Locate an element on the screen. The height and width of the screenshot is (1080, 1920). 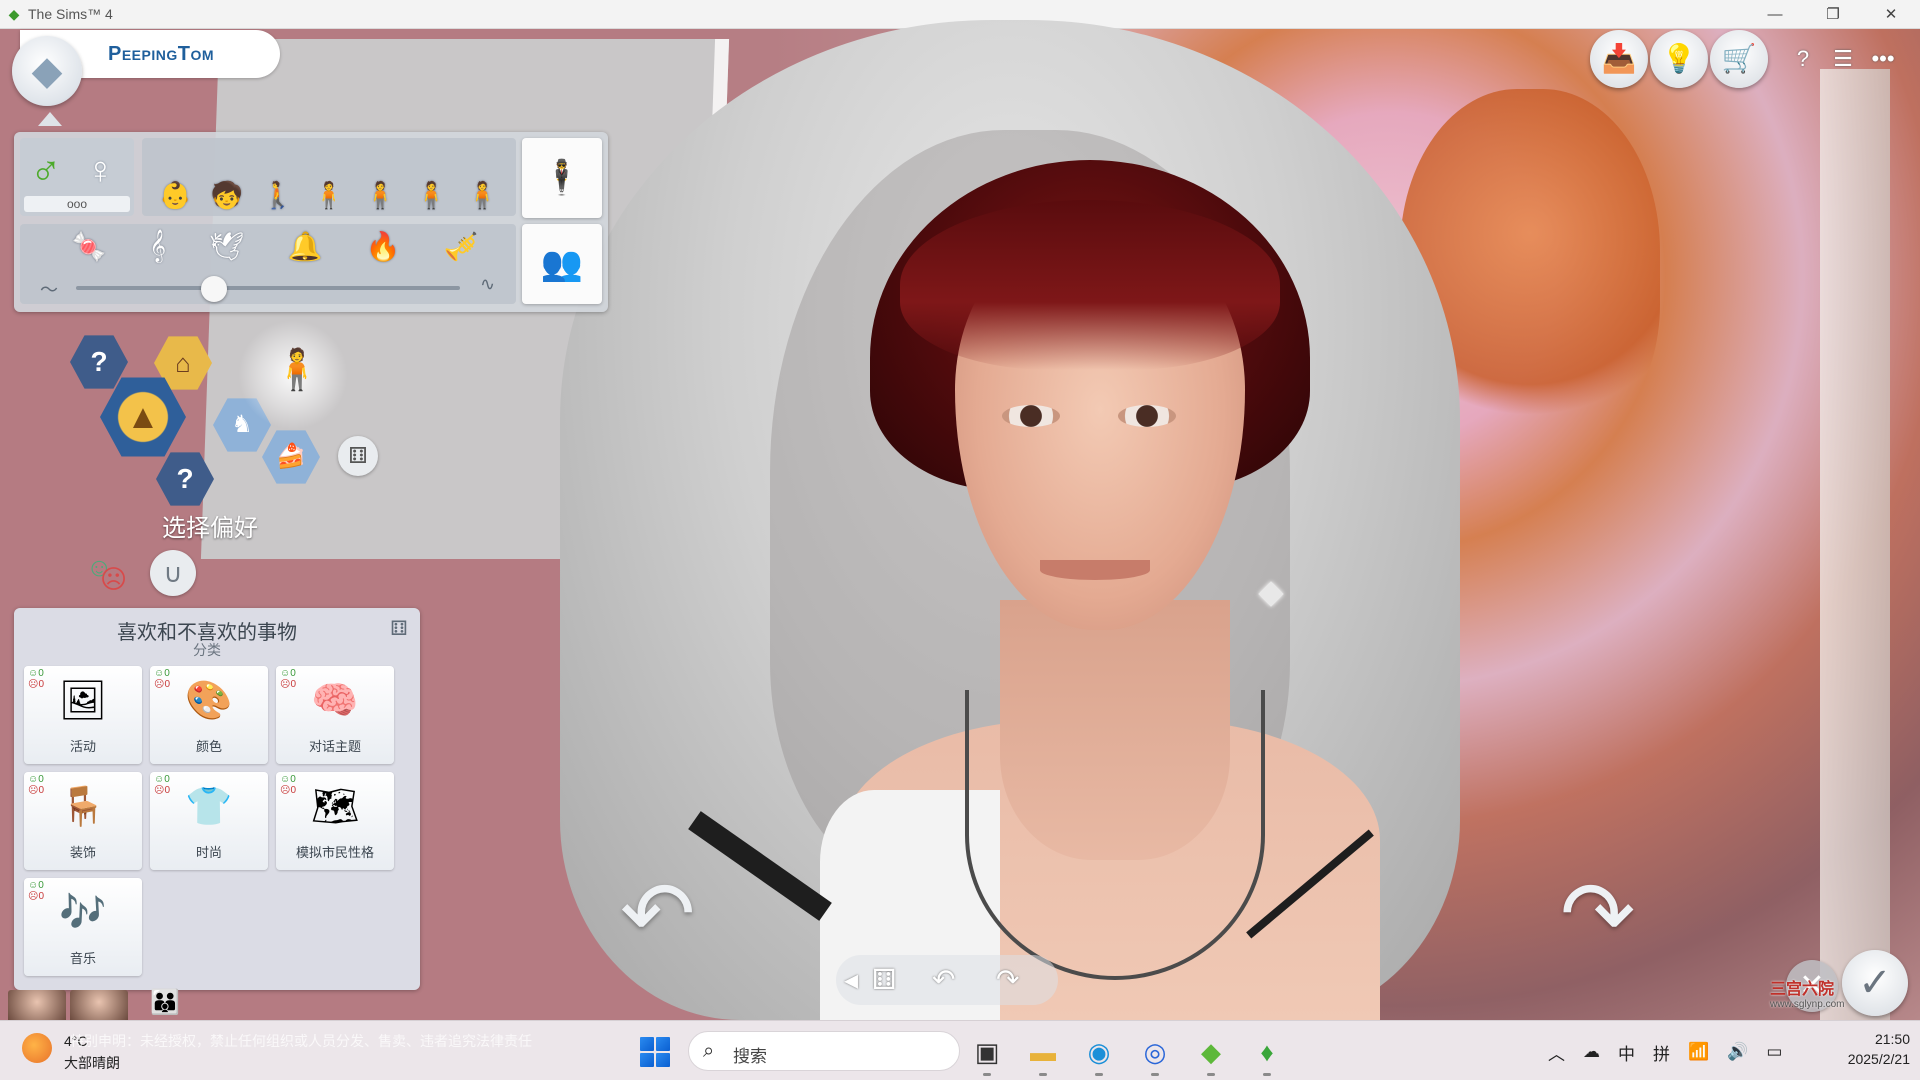
category-conversation-topics: ☺0 ☹0 🧠 对话主题 is located at coordinates (335, 715).